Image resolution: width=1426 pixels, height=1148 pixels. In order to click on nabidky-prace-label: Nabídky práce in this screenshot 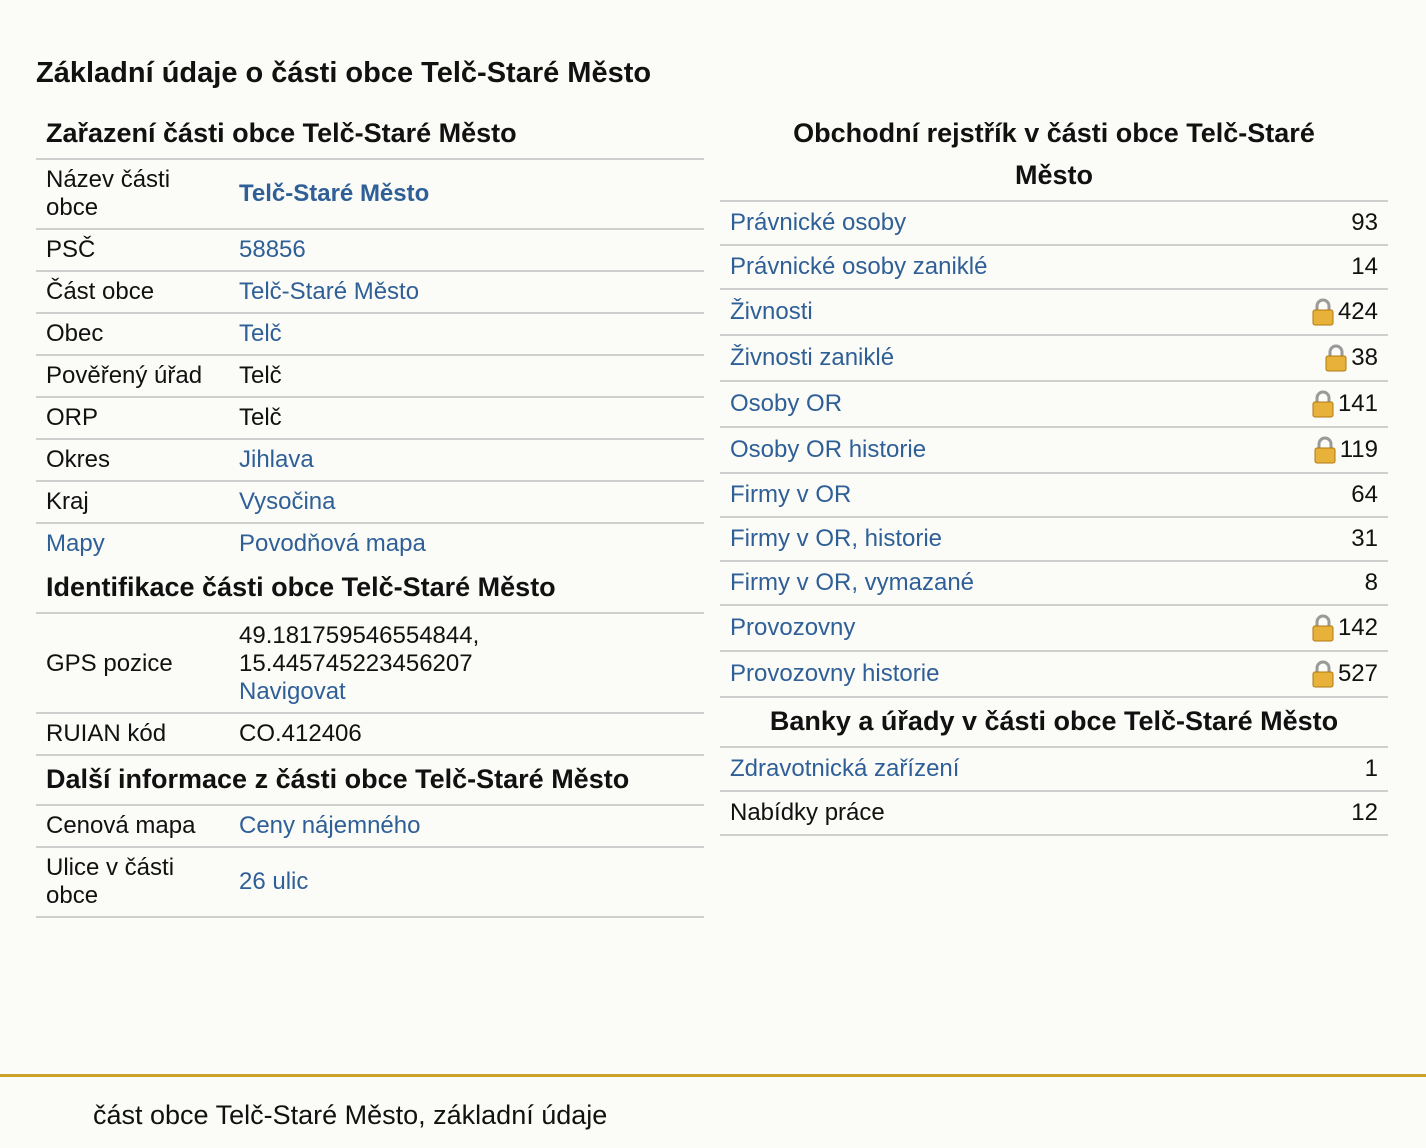, I will do `click(807, 812)`.